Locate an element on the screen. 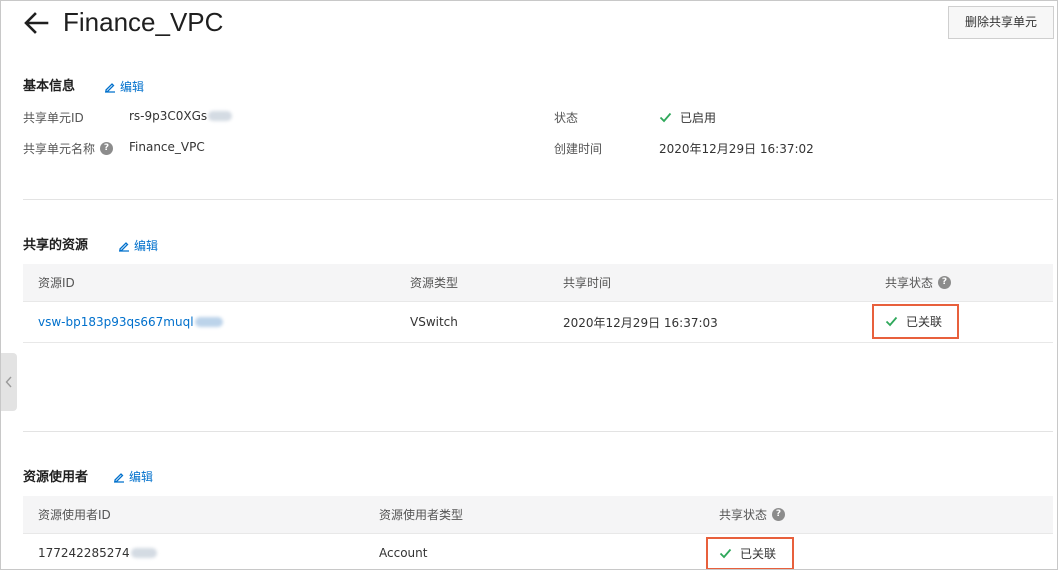 The width and height of the screenshot is (1058, 570). share-unit-id-text: rs-9p3C0XGs is located at coordinates (168, 116).